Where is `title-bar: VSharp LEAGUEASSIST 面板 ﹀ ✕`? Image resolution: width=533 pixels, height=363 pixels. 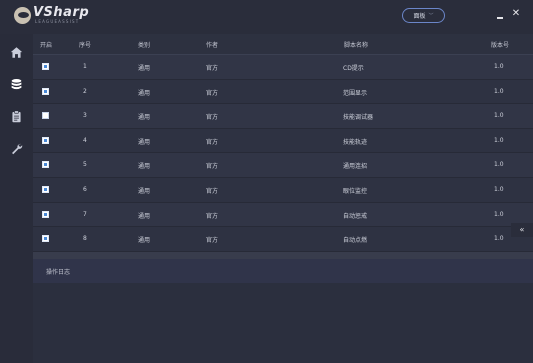 title-bar: VSharp LEAGUEASSIST 面板 ﹀ ✕ is located at coordinates (266, 17).